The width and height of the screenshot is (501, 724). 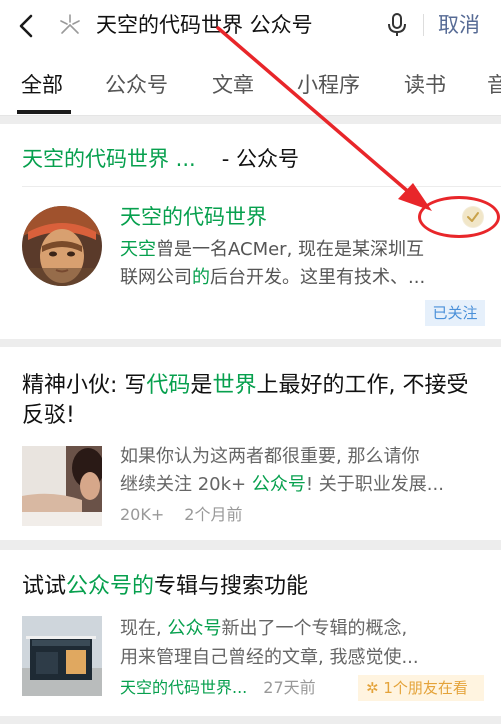 I want to click on tab-music: 音, so click(x=494, y=85).